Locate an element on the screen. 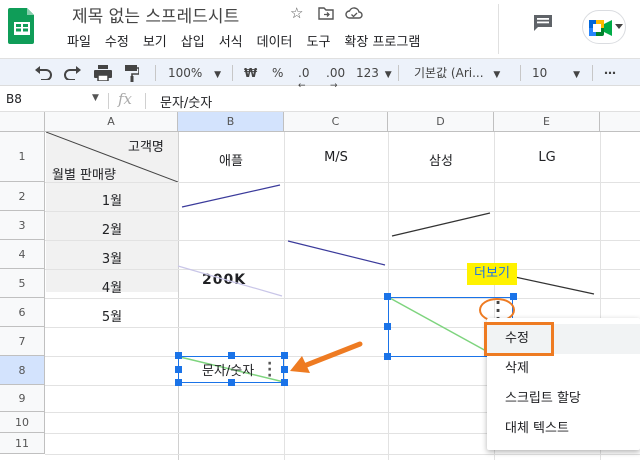  menu-bar: 파일 수정 보기 삽입 서식 데이터 도구 확장 프로그램 is located at coordinates (243, 41).